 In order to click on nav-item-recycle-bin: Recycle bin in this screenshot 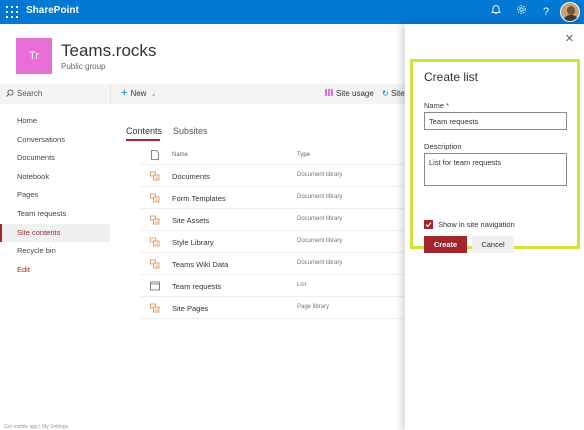, I will do `click(55, 251)`.